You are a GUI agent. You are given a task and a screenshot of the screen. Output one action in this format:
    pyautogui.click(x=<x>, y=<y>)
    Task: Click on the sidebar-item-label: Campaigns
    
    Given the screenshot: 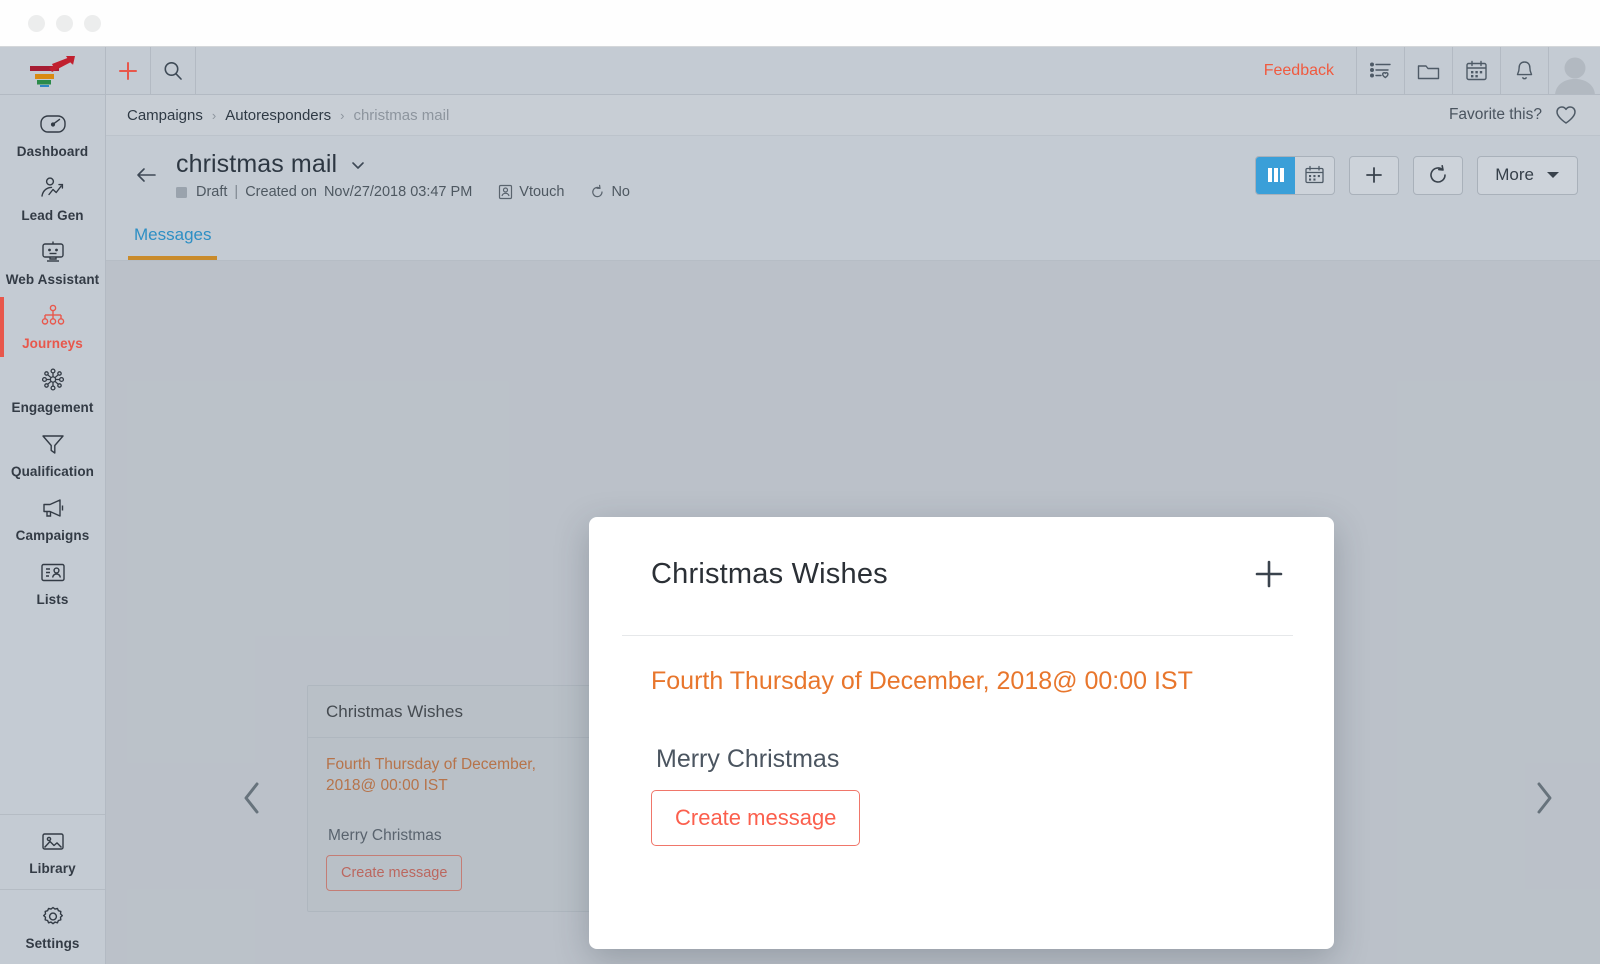 What is the action you would take?
    pyautogui.click(x=52, y=535)
    